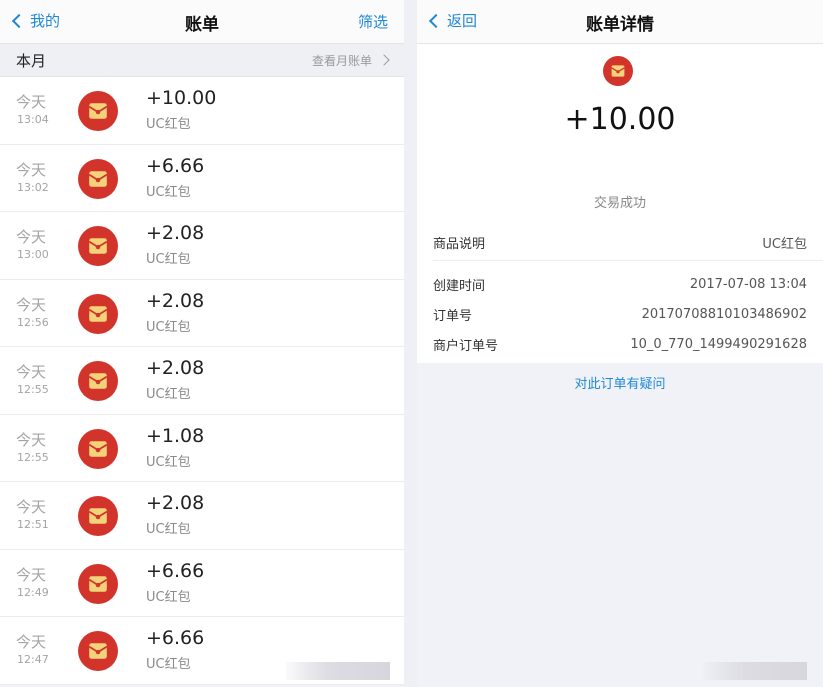 The width and height of the screenshot is (823, 687). I want to click on bill-row: 今天 13:04 +10.00 UC红包, so click(202, 111).